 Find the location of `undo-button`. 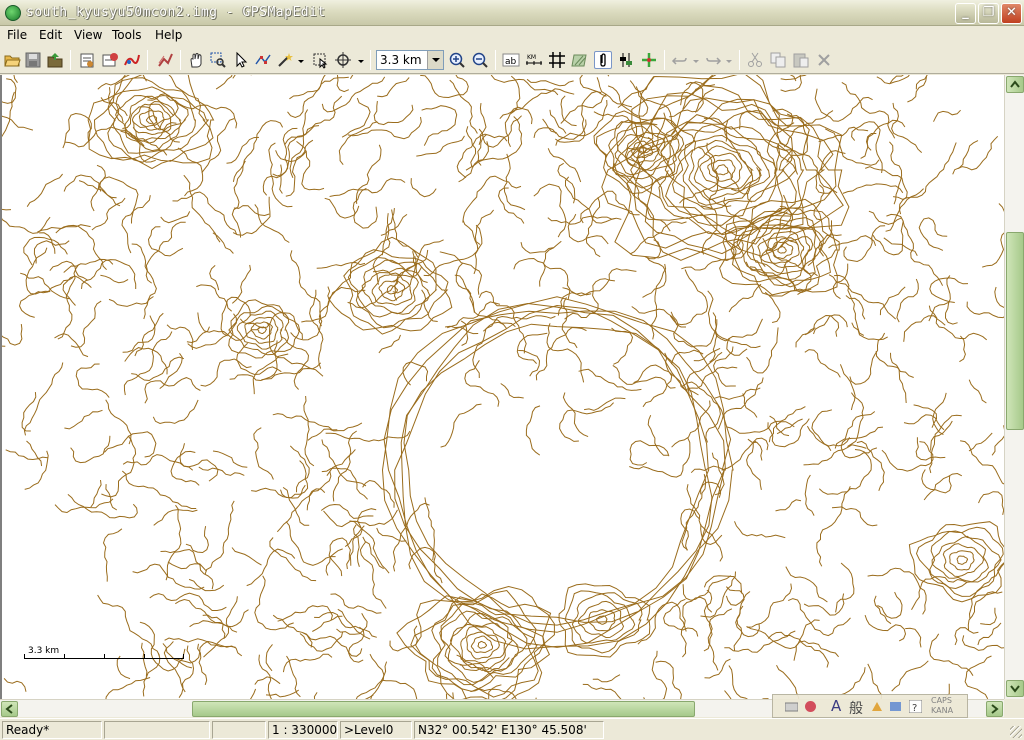

undo-button is located at coordinates (680, 60).